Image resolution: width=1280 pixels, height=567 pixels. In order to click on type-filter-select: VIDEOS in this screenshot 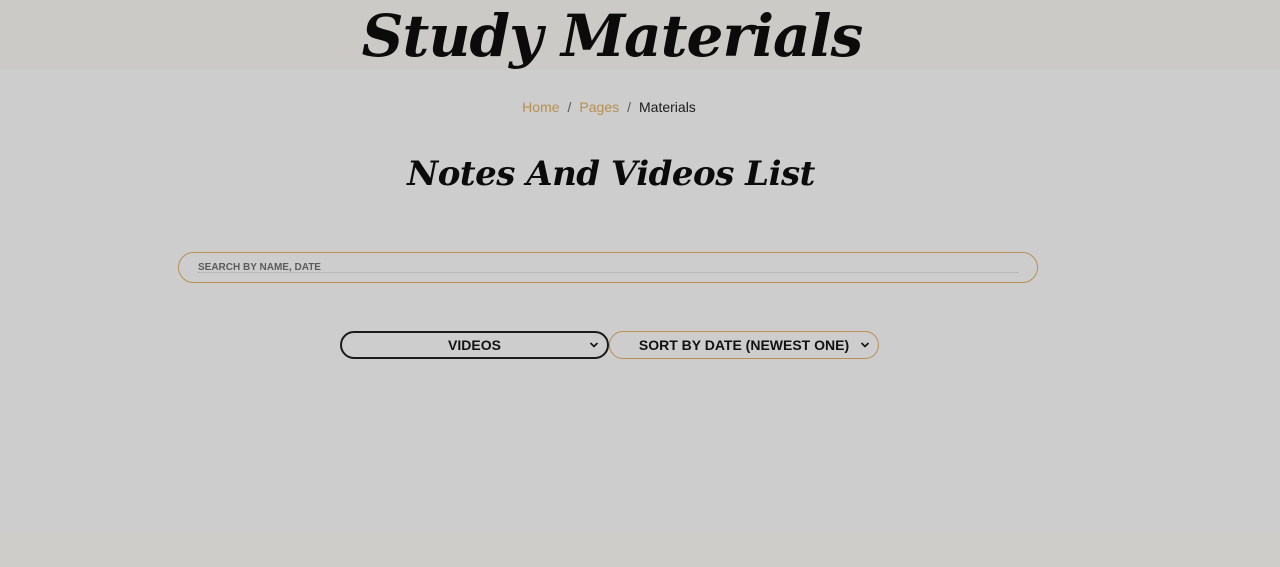, I will do `click(474, 345)`.